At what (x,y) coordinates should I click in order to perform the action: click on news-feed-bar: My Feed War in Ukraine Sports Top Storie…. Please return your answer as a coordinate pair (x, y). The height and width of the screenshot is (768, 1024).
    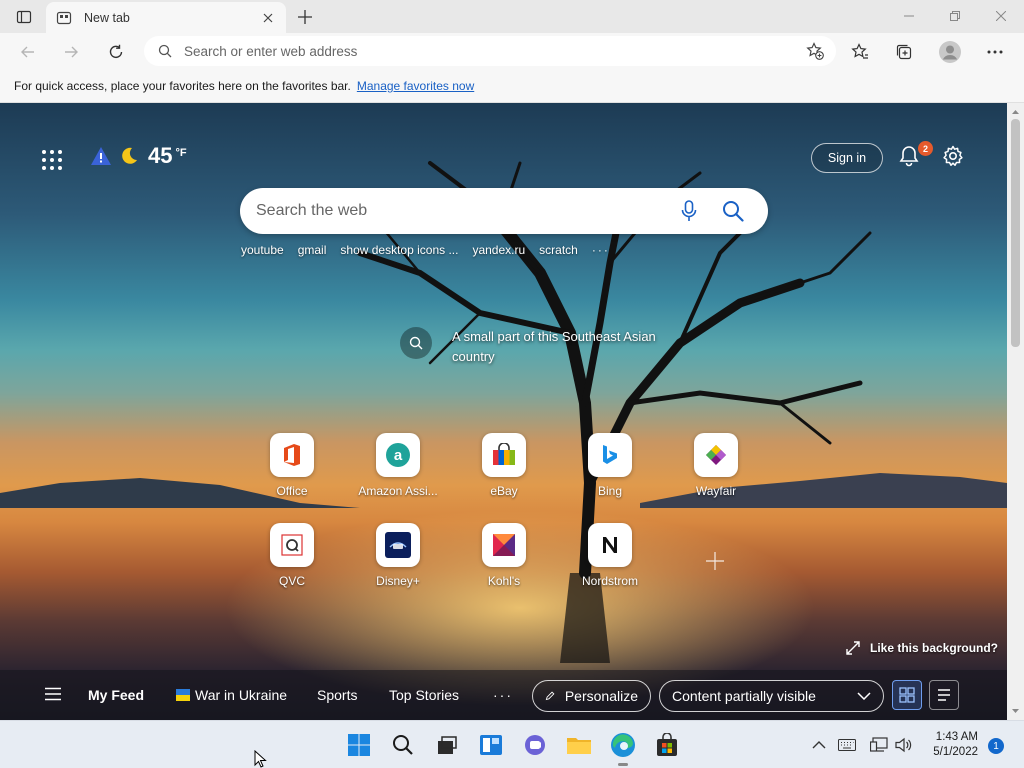
    Looking at the image, I should click on (503, 695).